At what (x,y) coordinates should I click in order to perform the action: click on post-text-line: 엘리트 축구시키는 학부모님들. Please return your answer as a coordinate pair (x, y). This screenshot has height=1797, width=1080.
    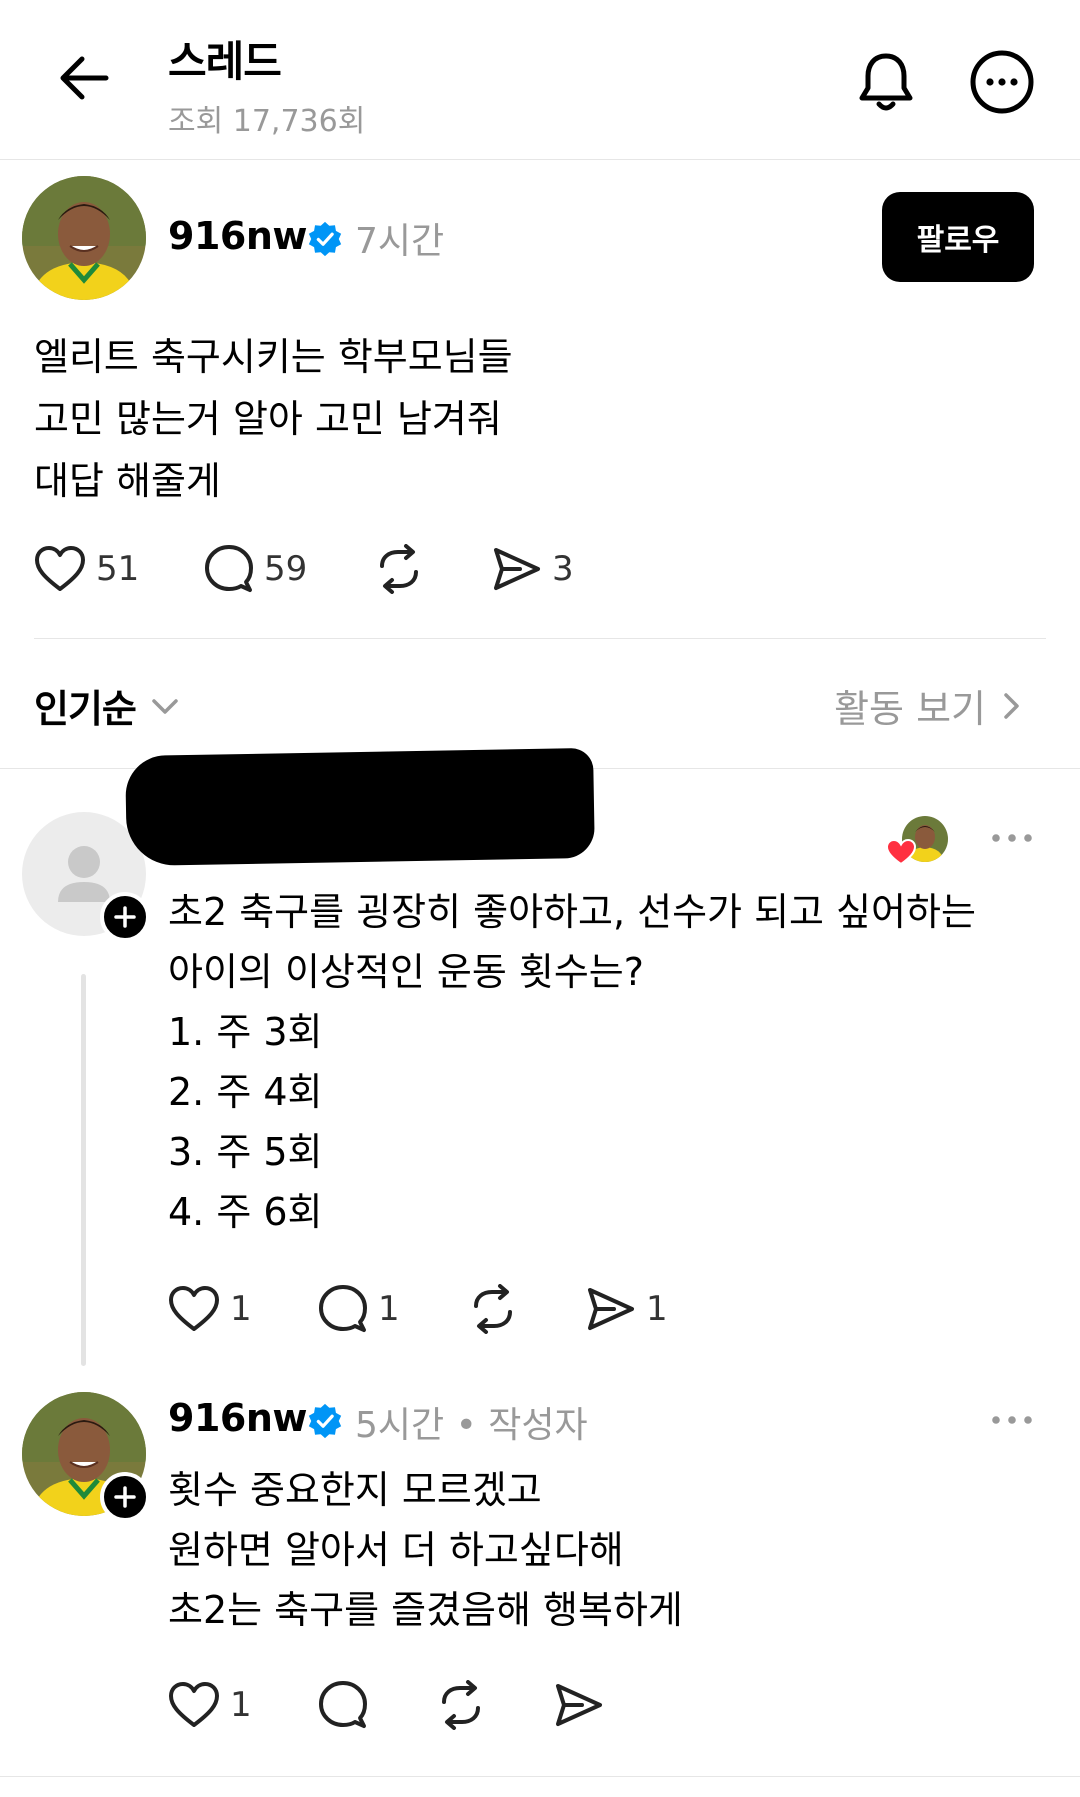
    Looking at the image, I should click on (273, 357).